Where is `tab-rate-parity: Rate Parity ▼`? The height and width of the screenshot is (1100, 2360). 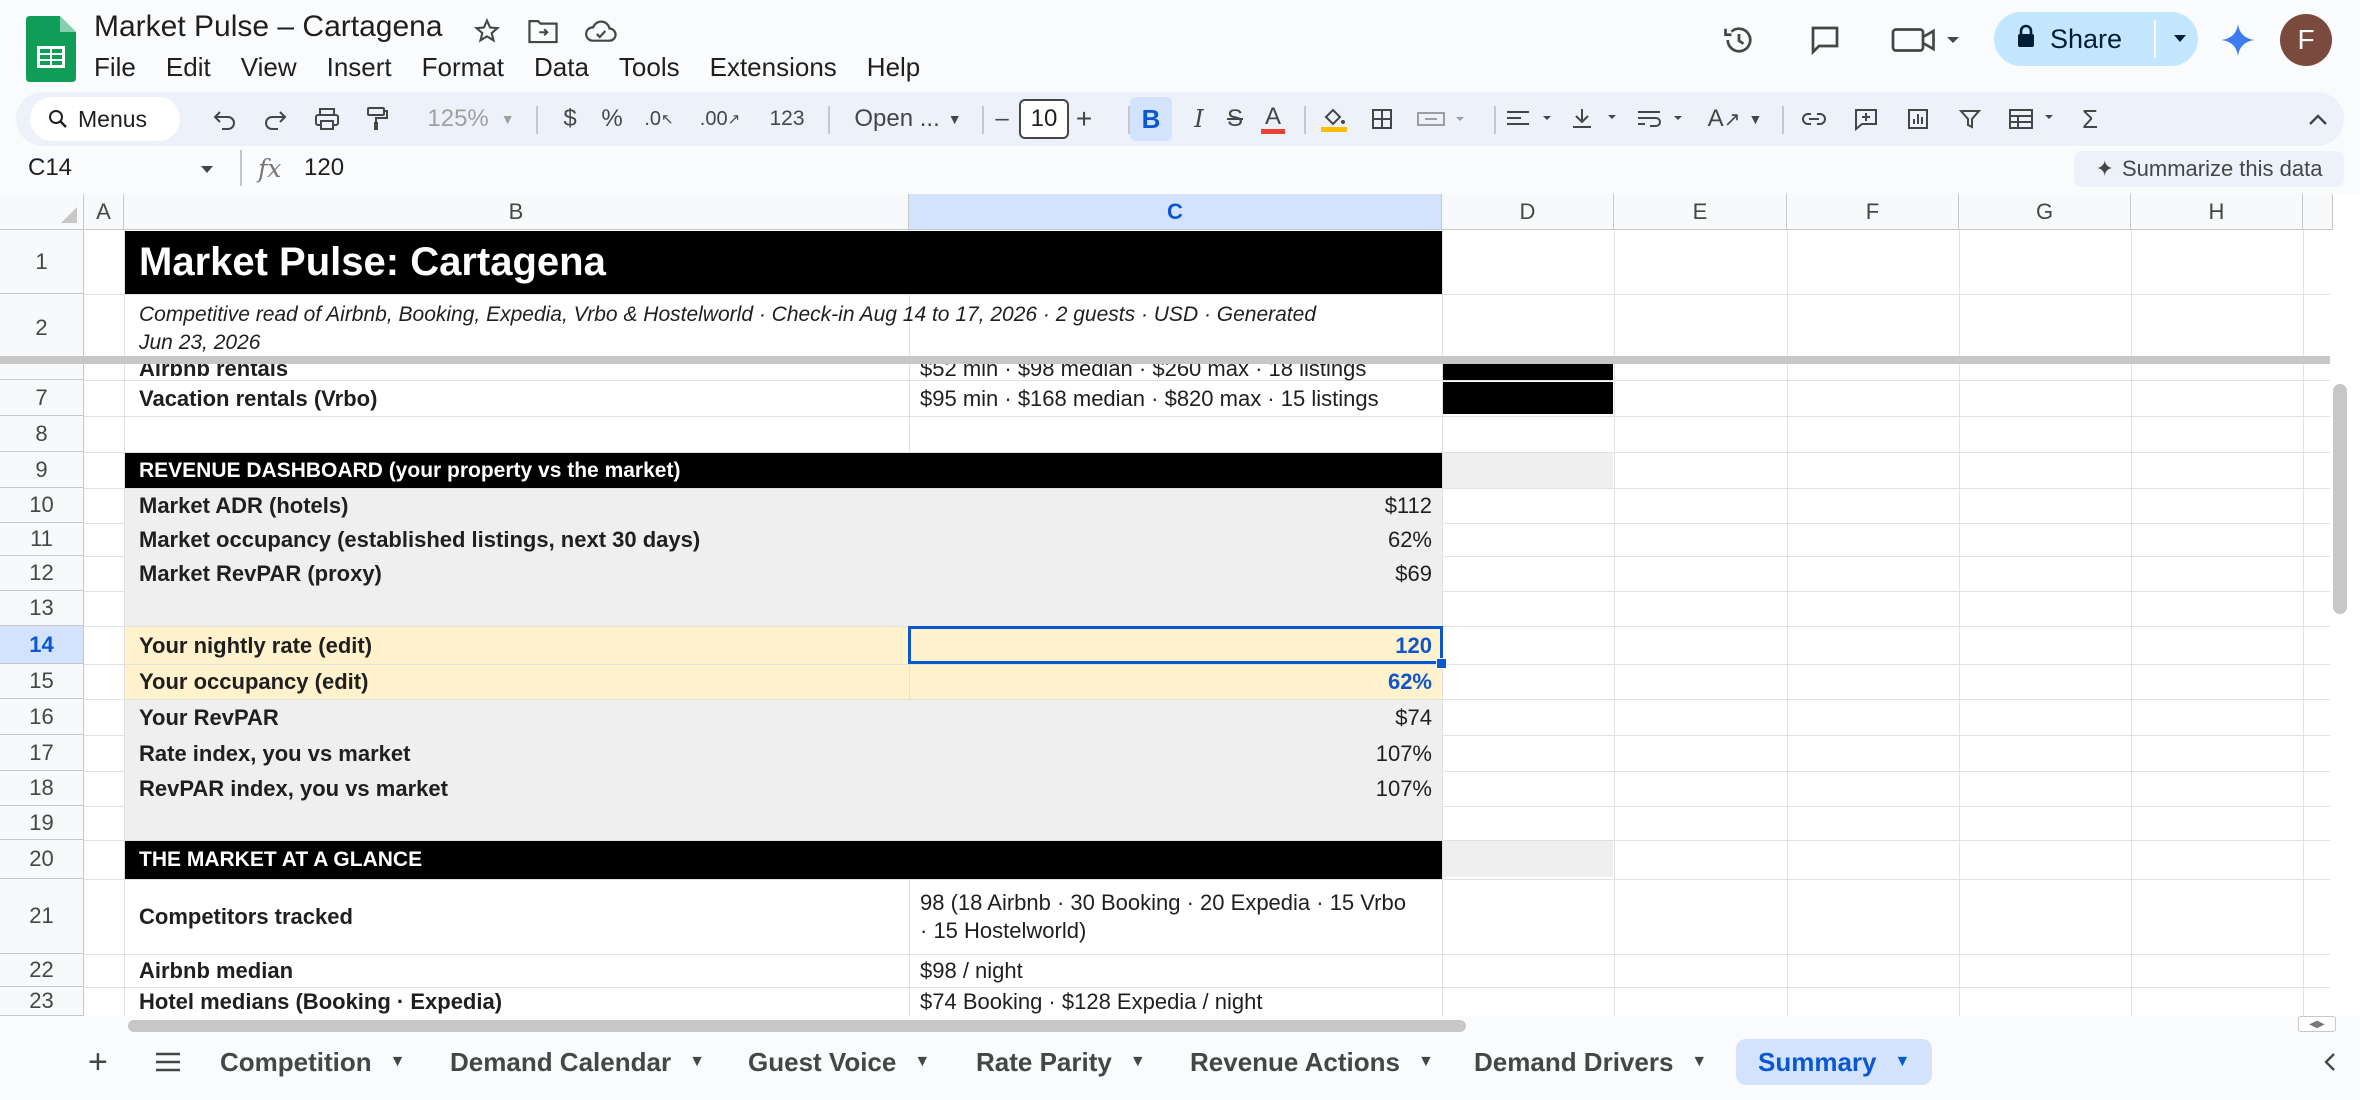 tab-rate-parity: Rate Parity ▼ is located at coordinates (1061, 1062).